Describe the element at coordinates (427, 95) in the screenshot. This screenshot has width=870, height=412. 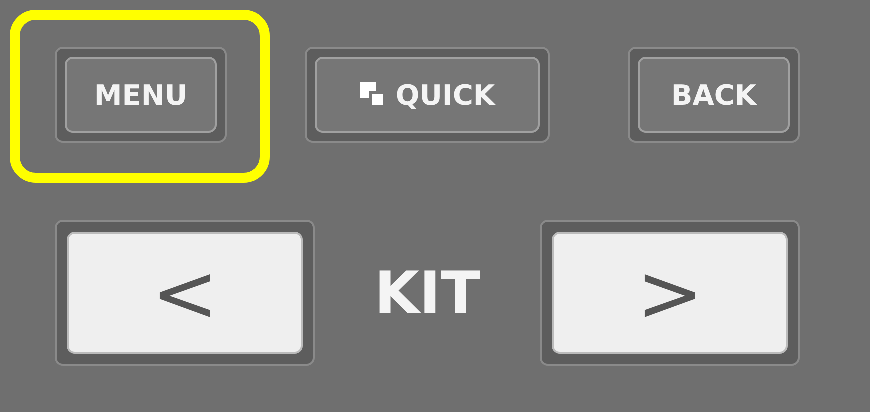
I see `quick-button: QUICK` at that location.